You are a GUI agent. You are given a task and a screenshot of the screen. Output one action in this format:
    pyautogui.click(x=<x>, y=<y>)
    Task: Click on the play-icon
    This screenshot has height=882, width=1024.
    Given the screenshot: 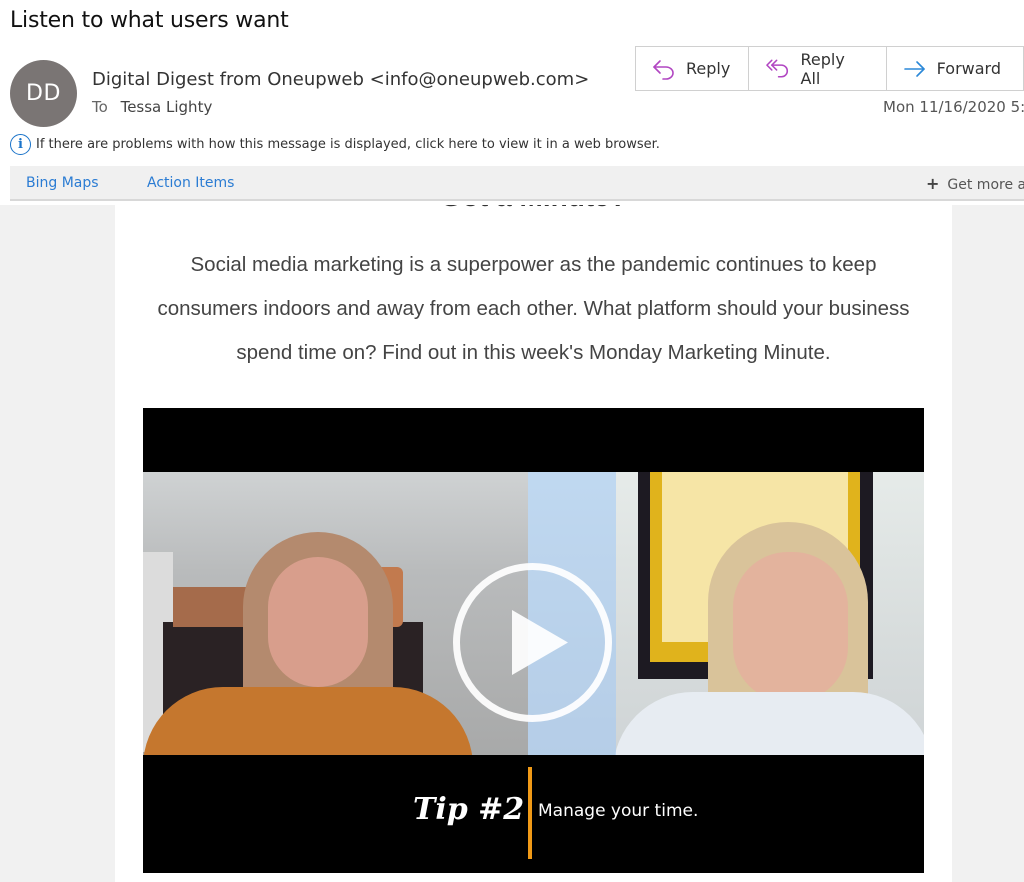 What is the action you would take?
    pyautogui.click(x=532, y=642)
    